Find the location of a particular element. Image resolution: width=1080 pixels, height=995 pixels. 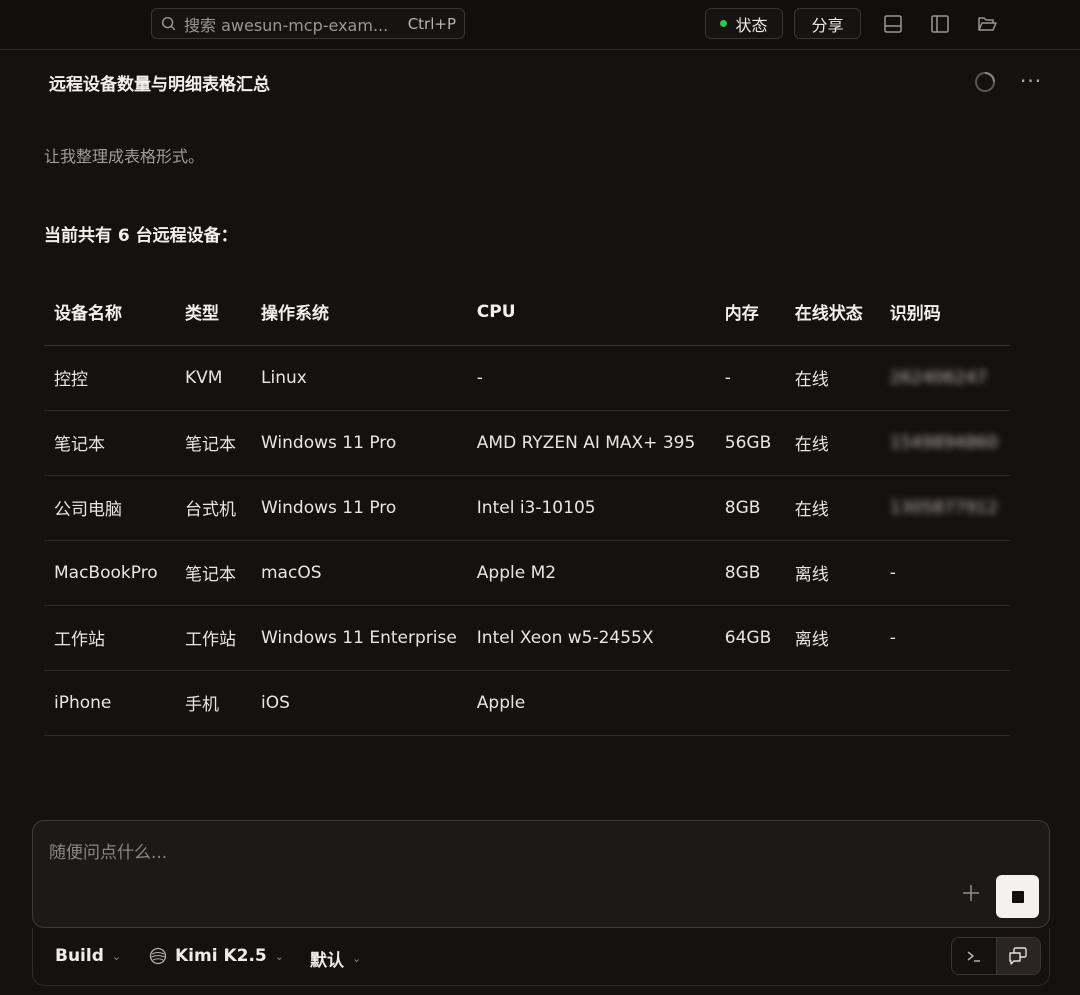

cell-os: iOS is located at coordinates (359, 703).